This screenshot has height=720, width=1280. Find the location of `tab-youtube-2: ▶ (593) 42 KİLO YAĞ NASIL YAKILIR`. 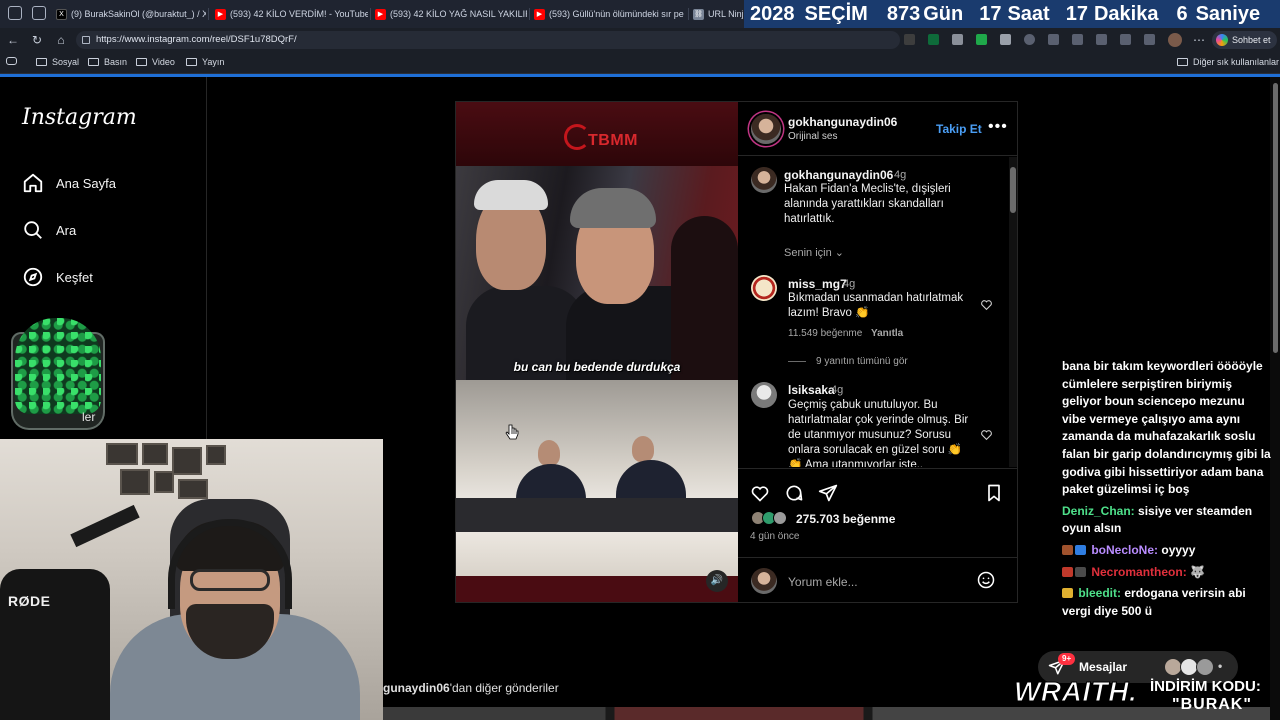

tab-youtube-2: ▶ (593) 42 KİLO YAĞ NASIL YAKILIR is located at coordinates (451, 14).